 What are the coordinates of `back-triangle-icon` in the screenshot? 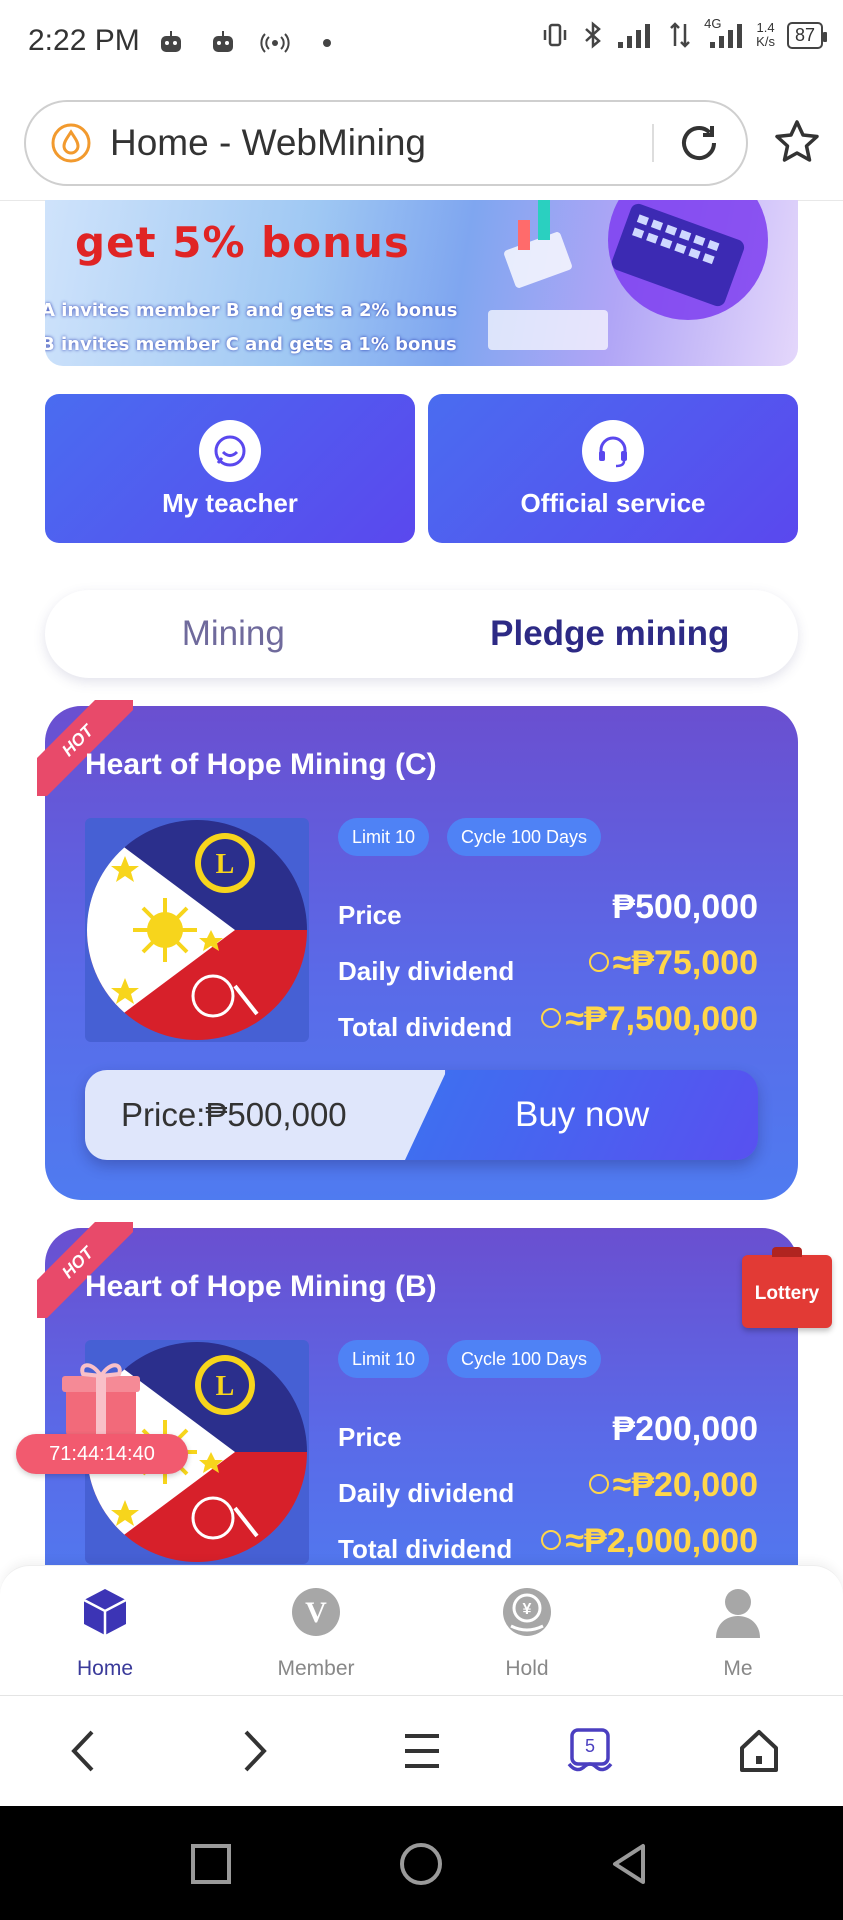 It's located at (631, 1864).